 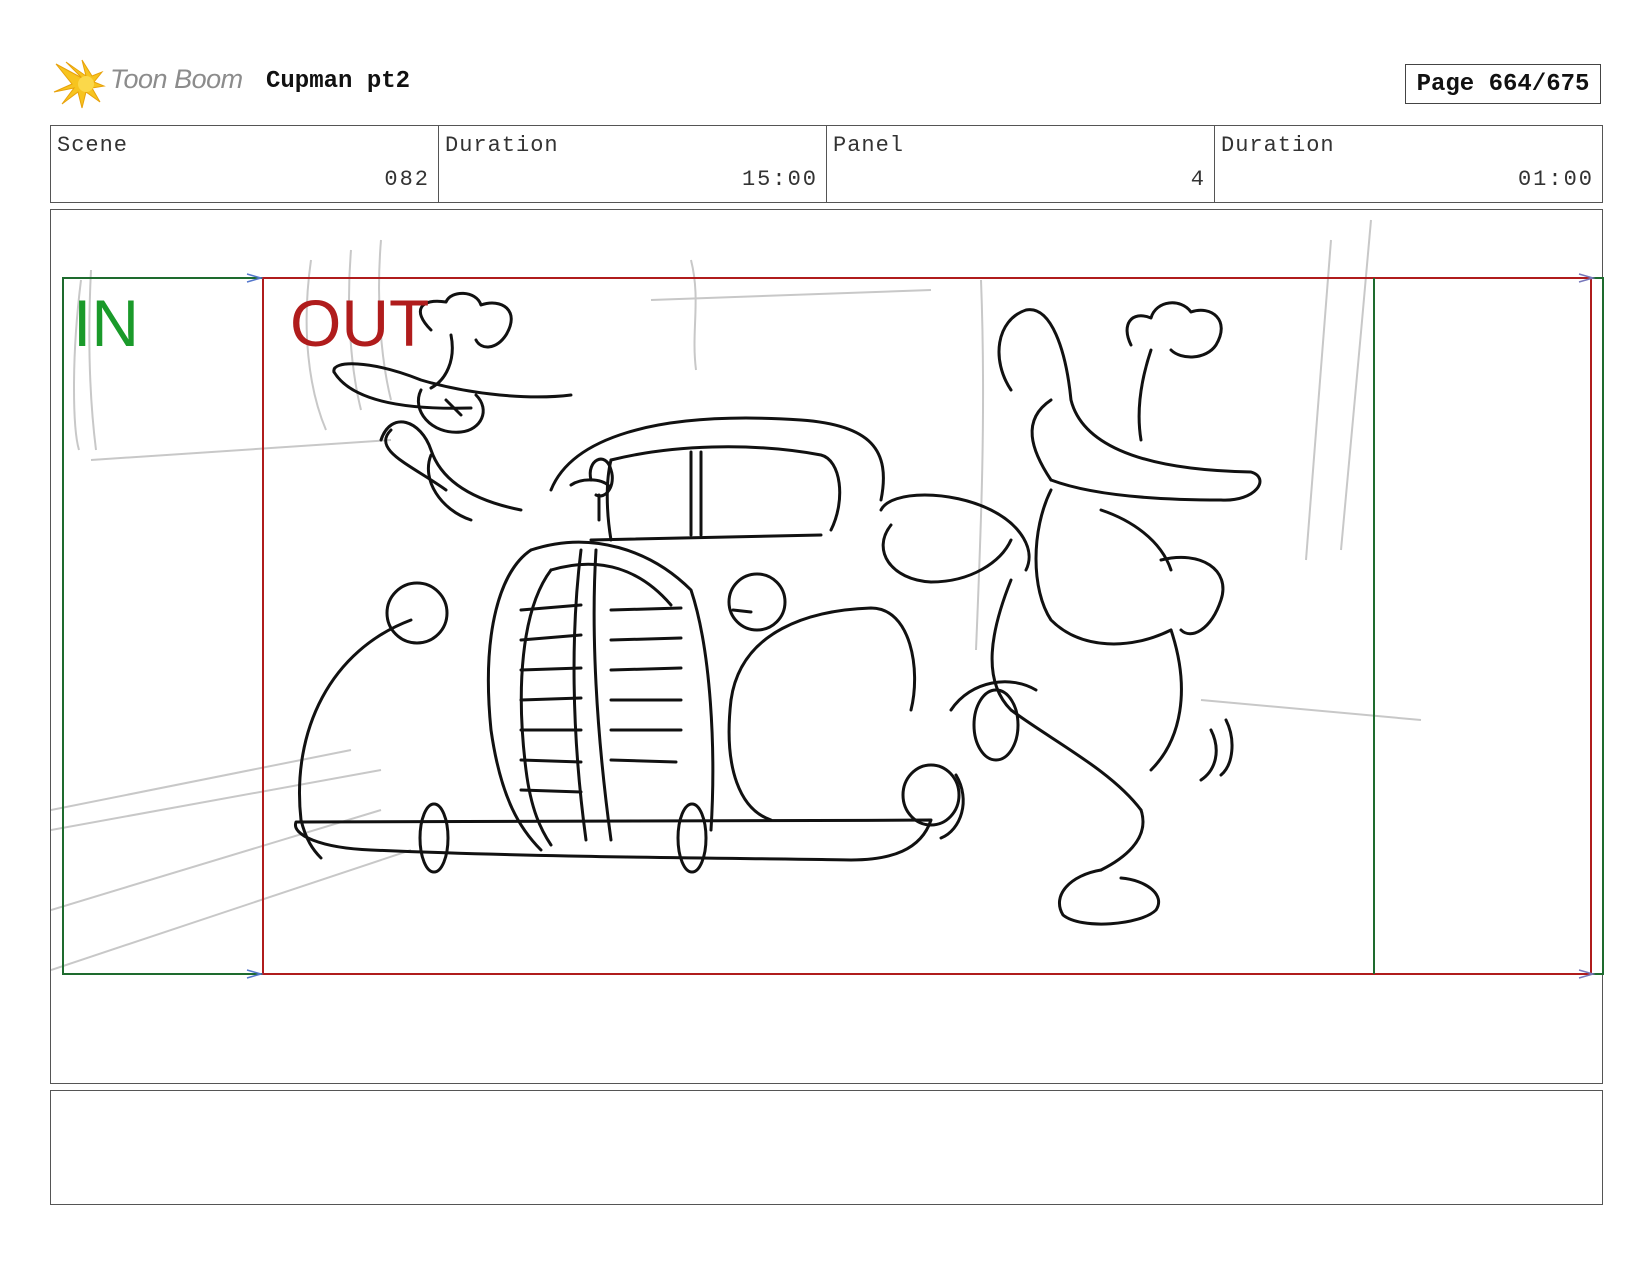 I want to click on panel-duration-value: 01:00, so click(x=1555, y=179).